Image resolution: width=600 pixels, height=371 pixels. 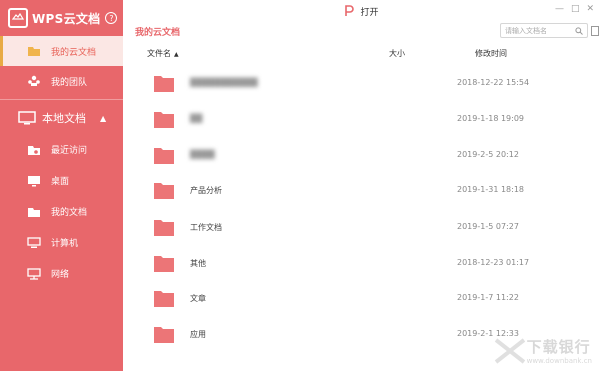 I want to click on file-modified: 2019-1-5 07:27, so click(x=488, y=226).